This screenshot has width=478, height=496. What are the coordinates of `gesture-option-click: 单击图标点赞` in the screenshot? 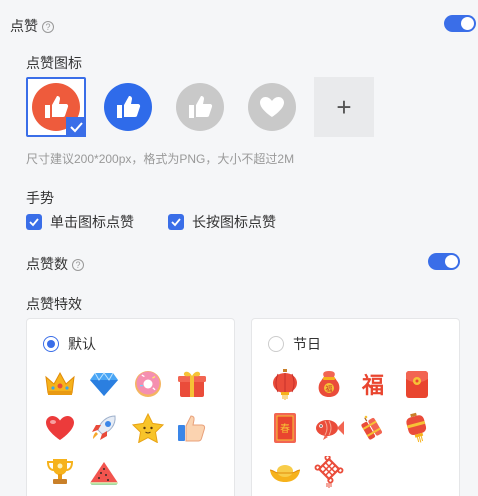 It's located at (80, 222).